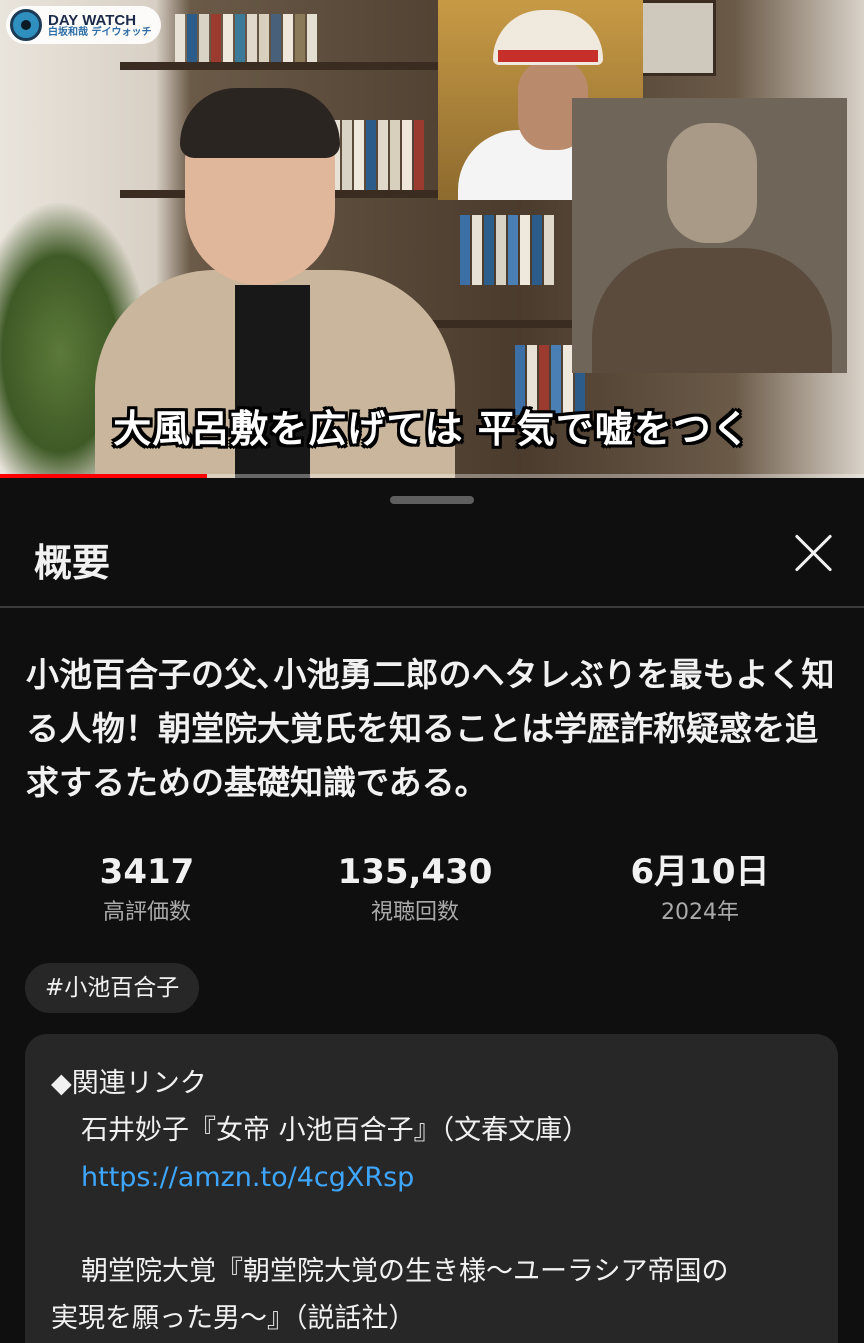 The width and height of the screenshot is (864, 1343). I want to click on hat-band, so click(548, 56).